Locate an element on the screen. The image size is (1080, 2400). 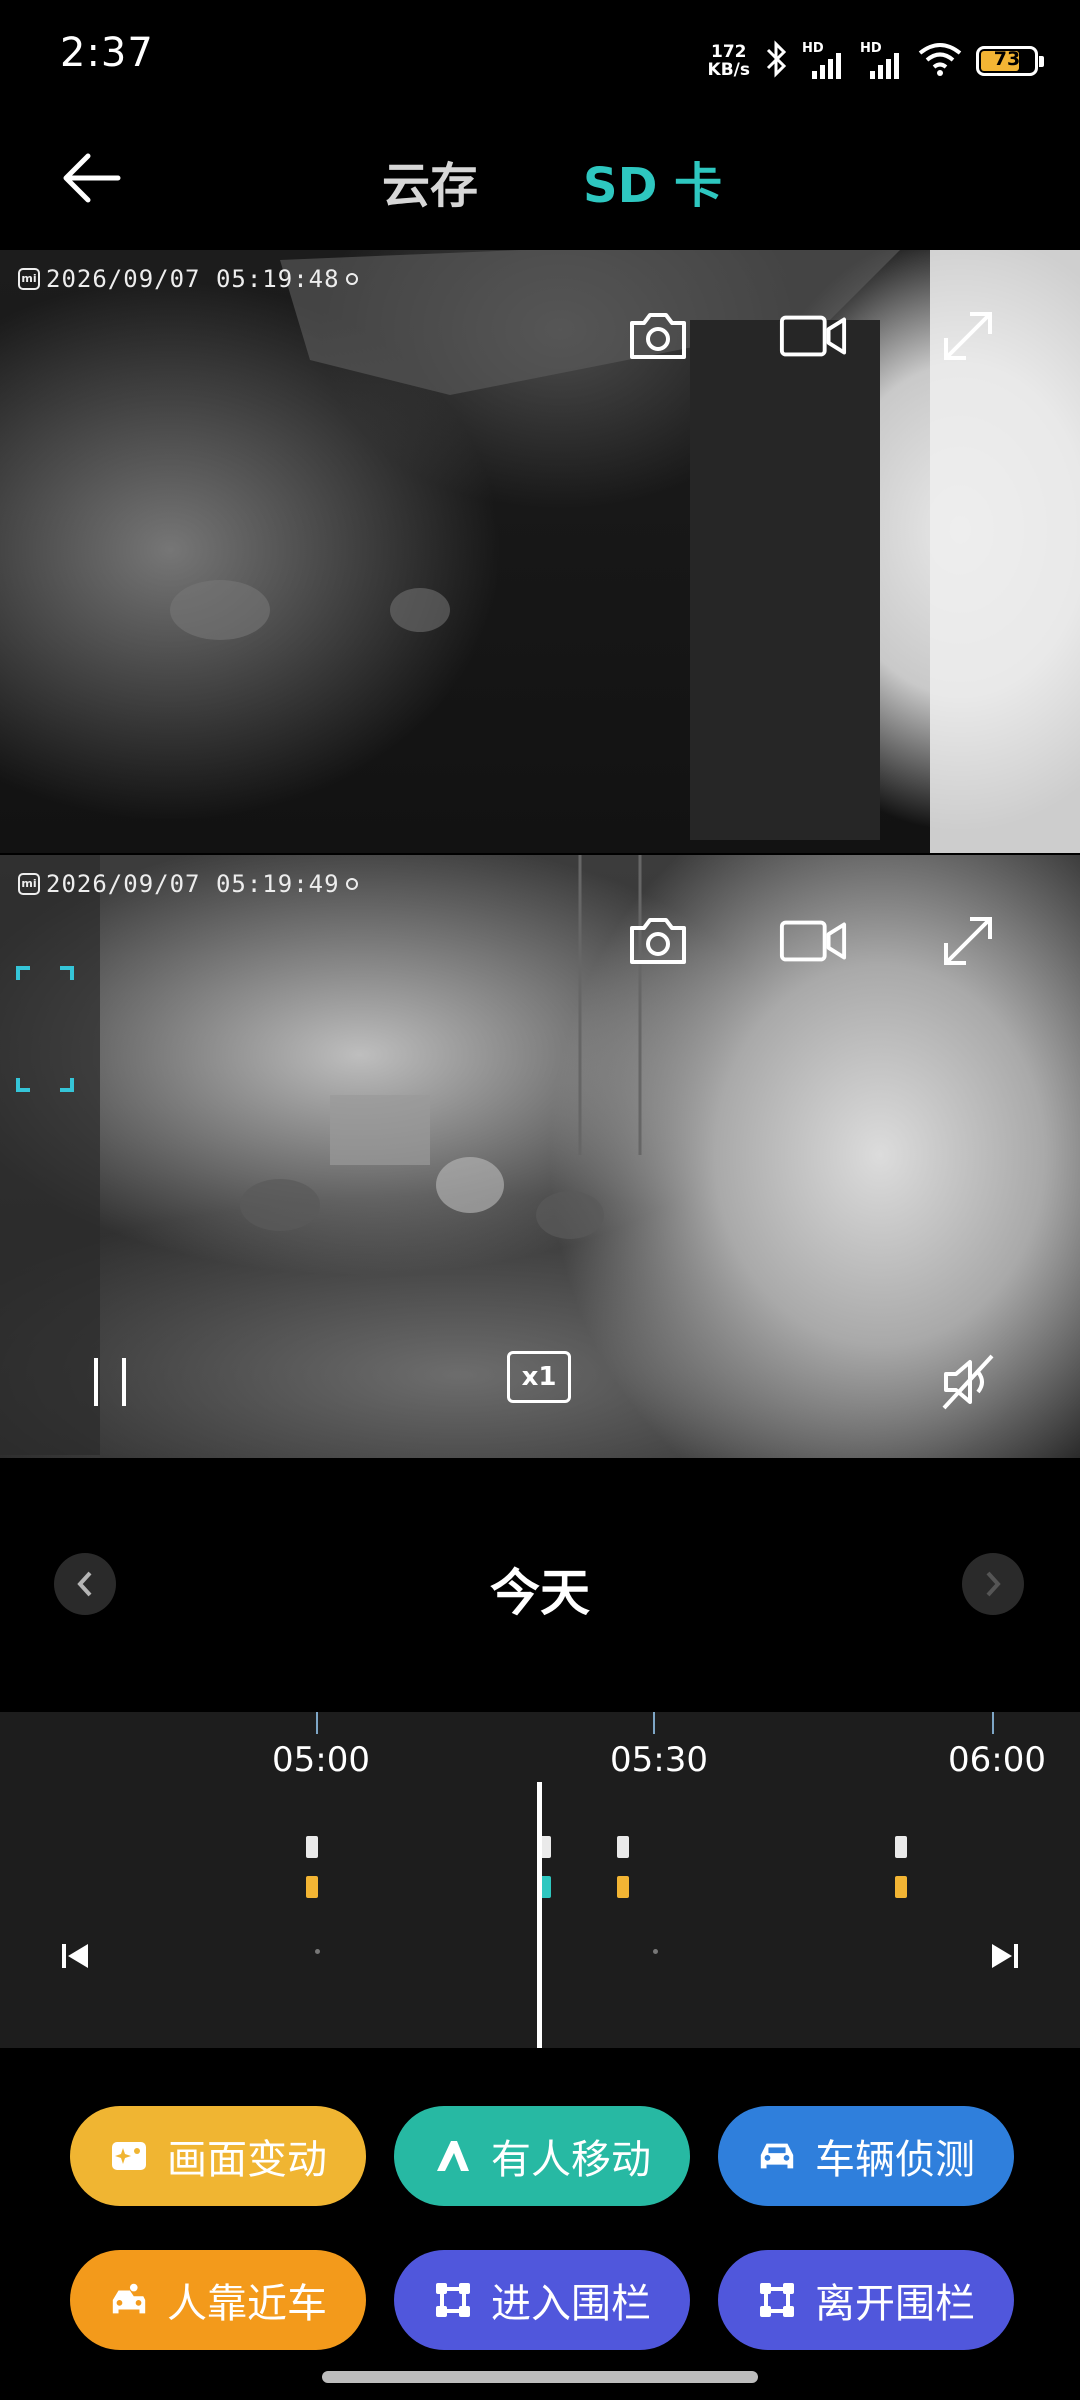
car-icon is located at coordinates (777, 2156).